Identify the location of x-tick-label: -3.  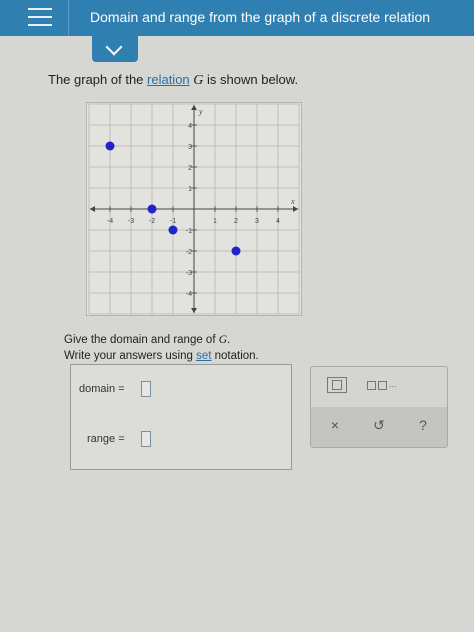
(131, 221).